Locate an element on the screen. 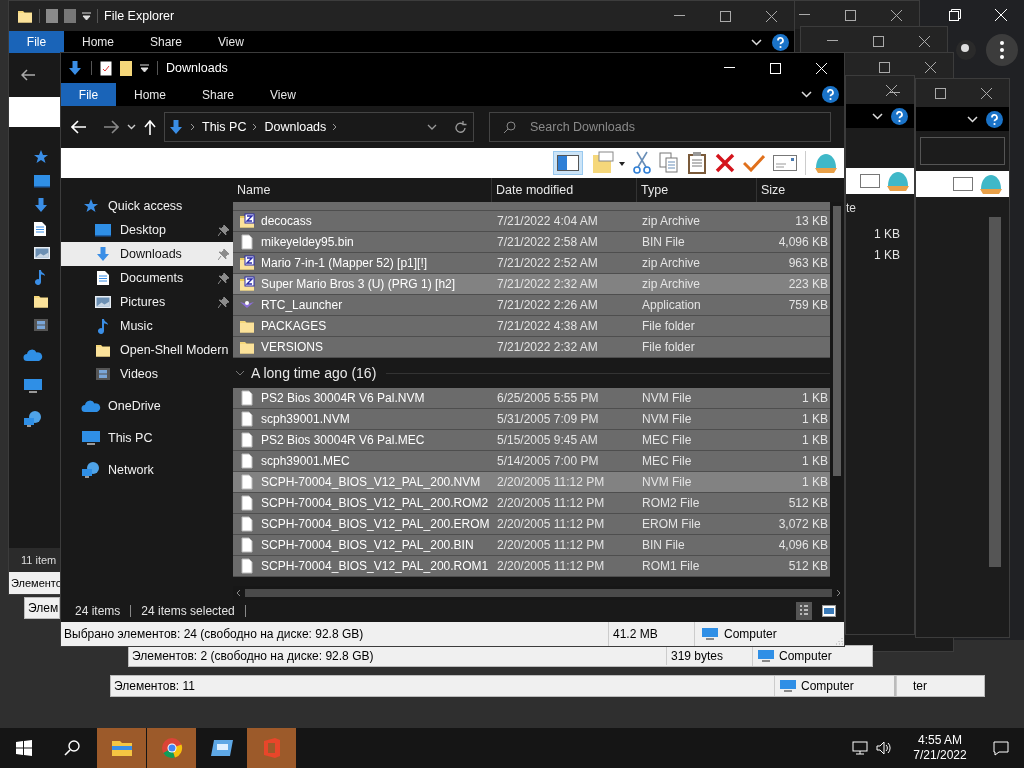  dropdown-icon is located at coordinates (432, 127).